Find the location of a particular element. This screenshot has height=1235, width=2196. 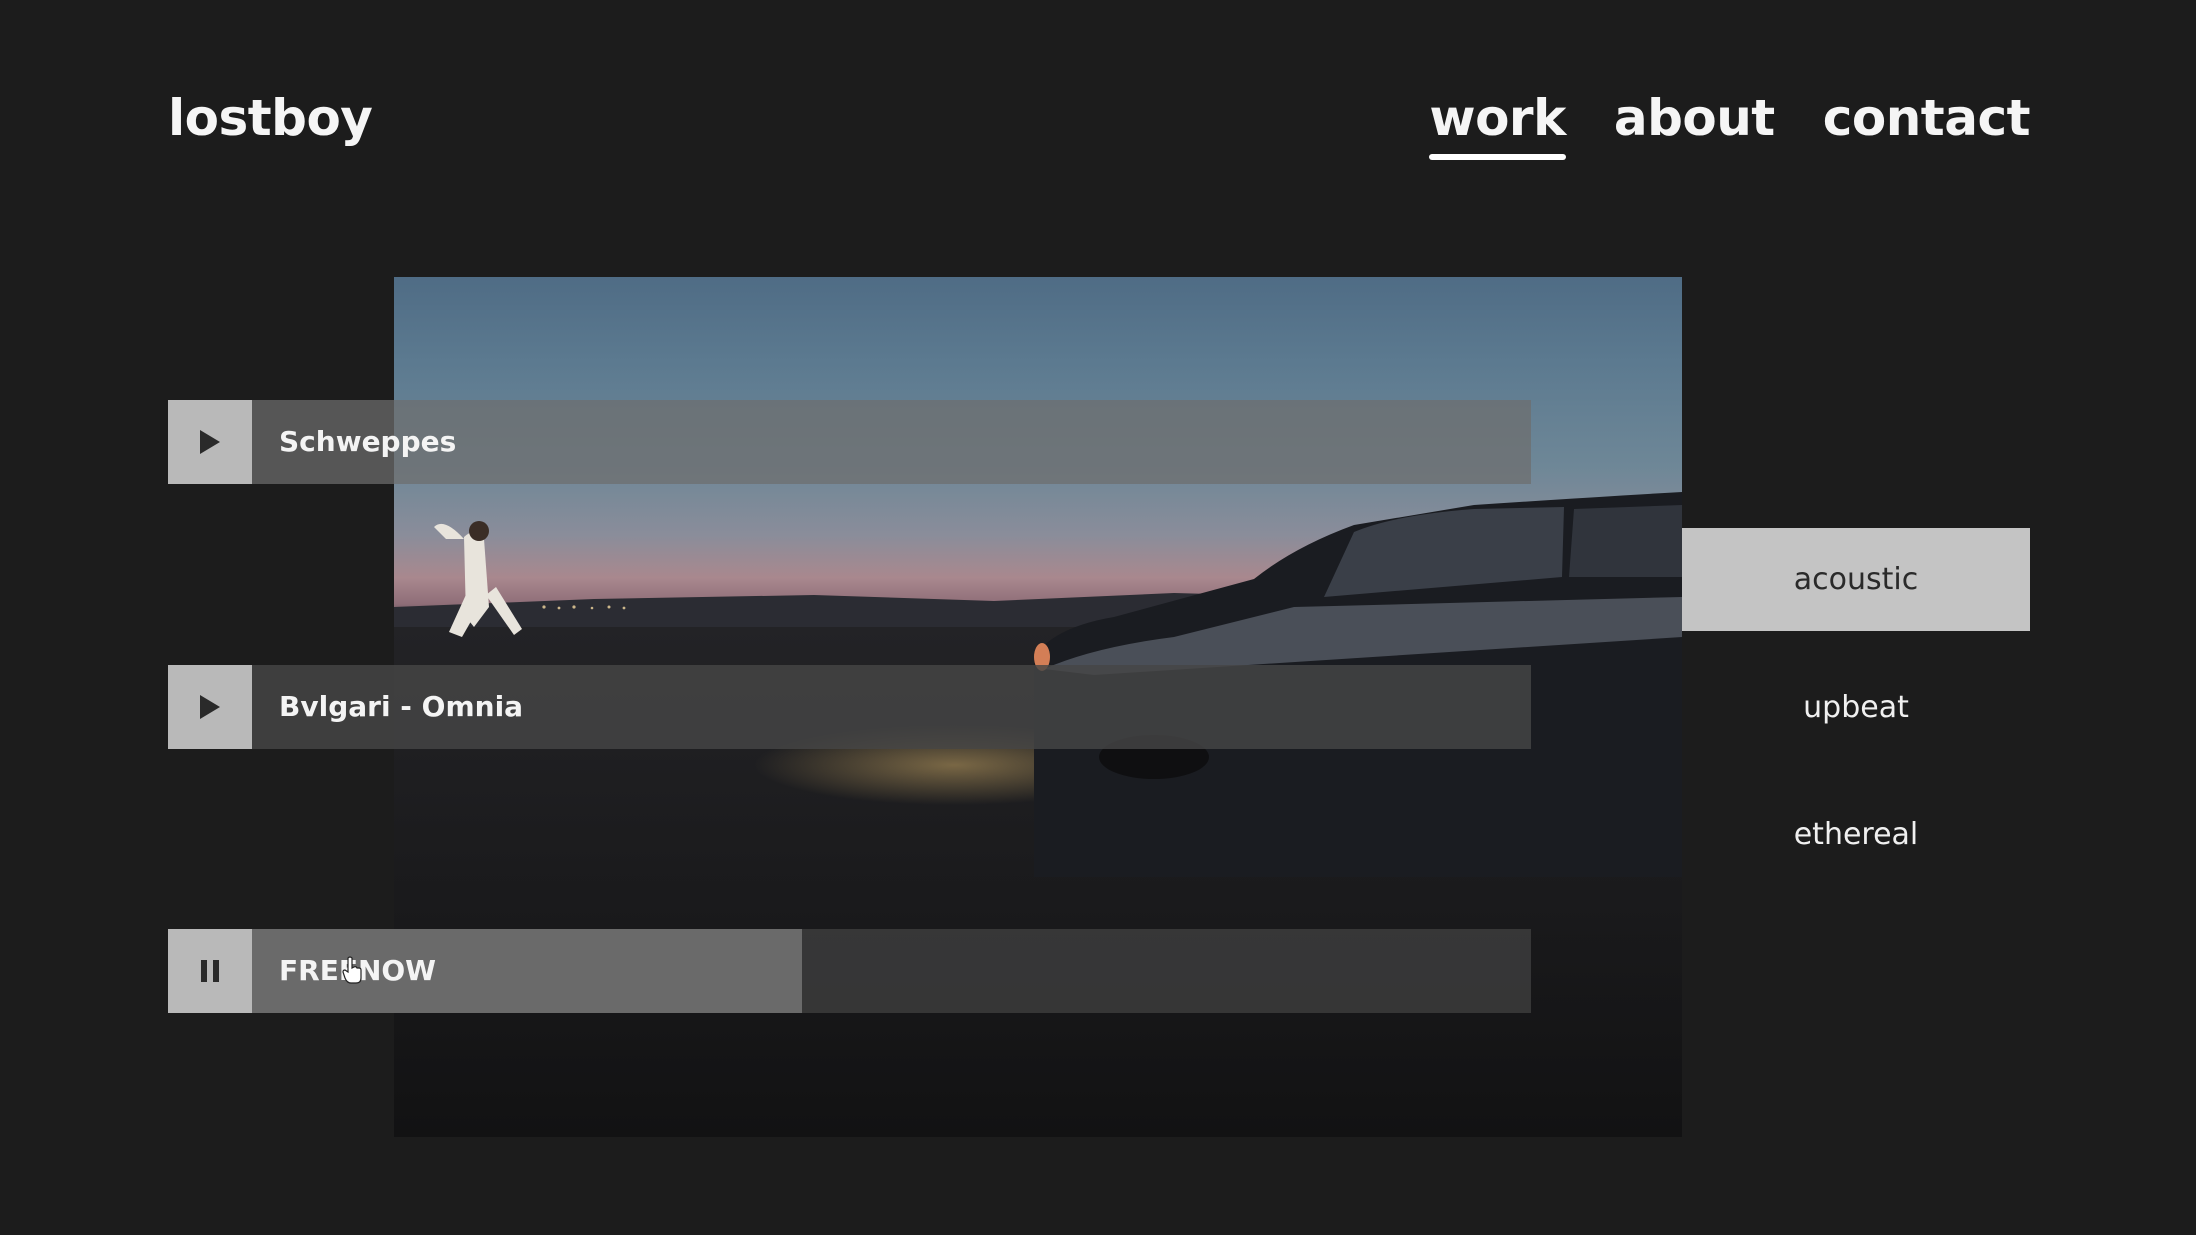

track-row: Schweppes is located at coordinates (849, 442).